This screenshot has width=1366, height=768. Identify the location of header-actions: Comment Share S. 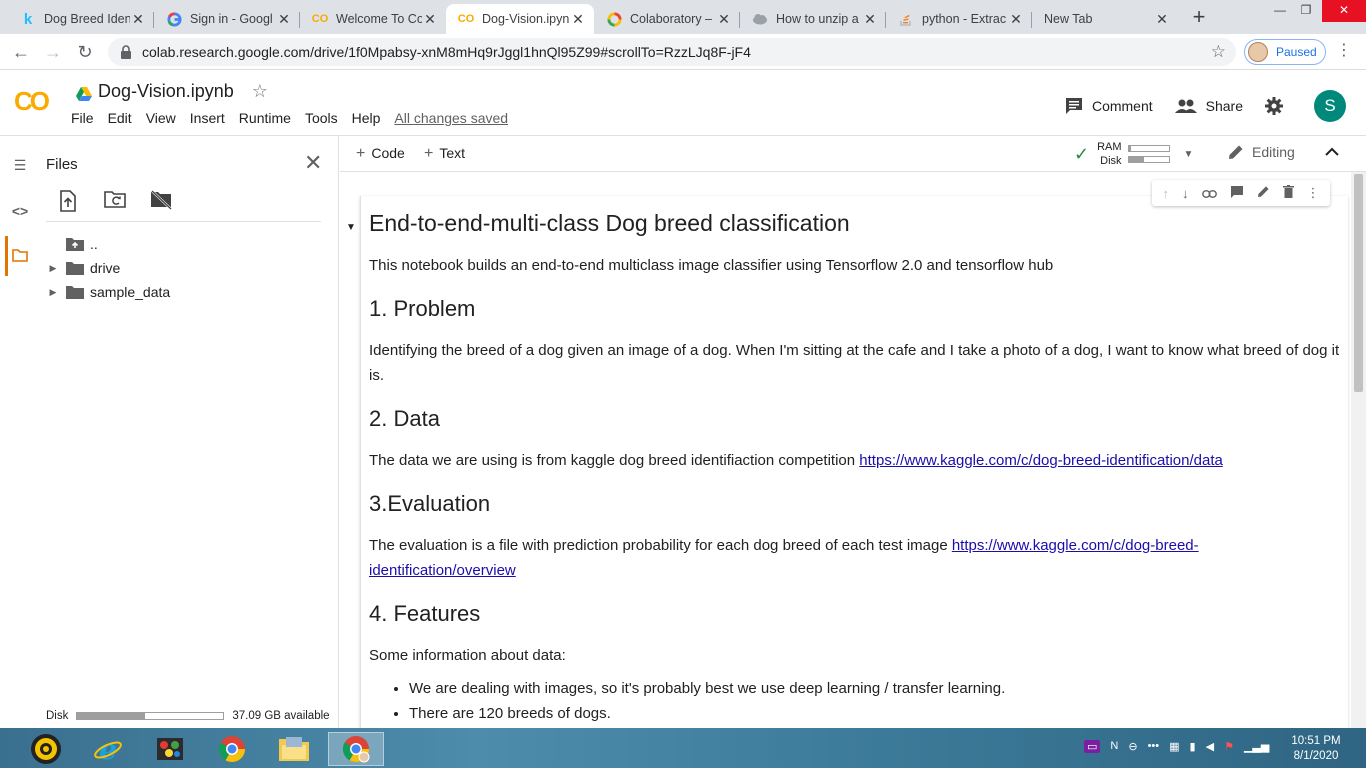
(1194, 106).